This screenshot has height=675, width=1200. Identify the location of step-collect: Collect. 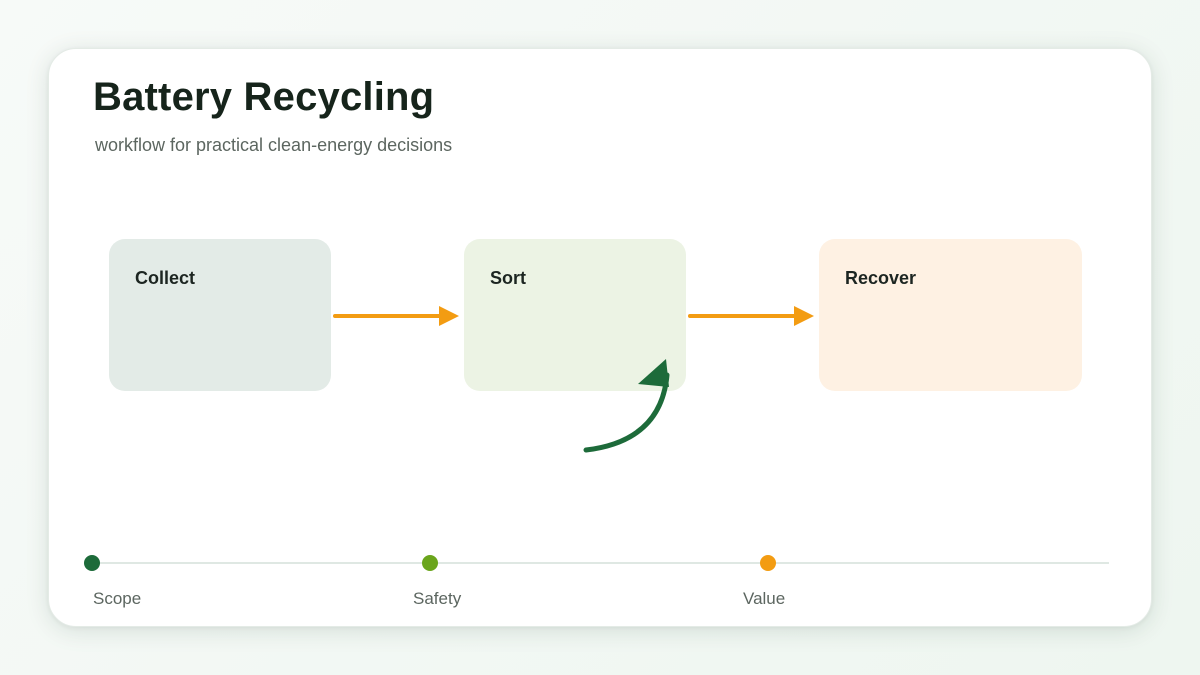
(220, 315).